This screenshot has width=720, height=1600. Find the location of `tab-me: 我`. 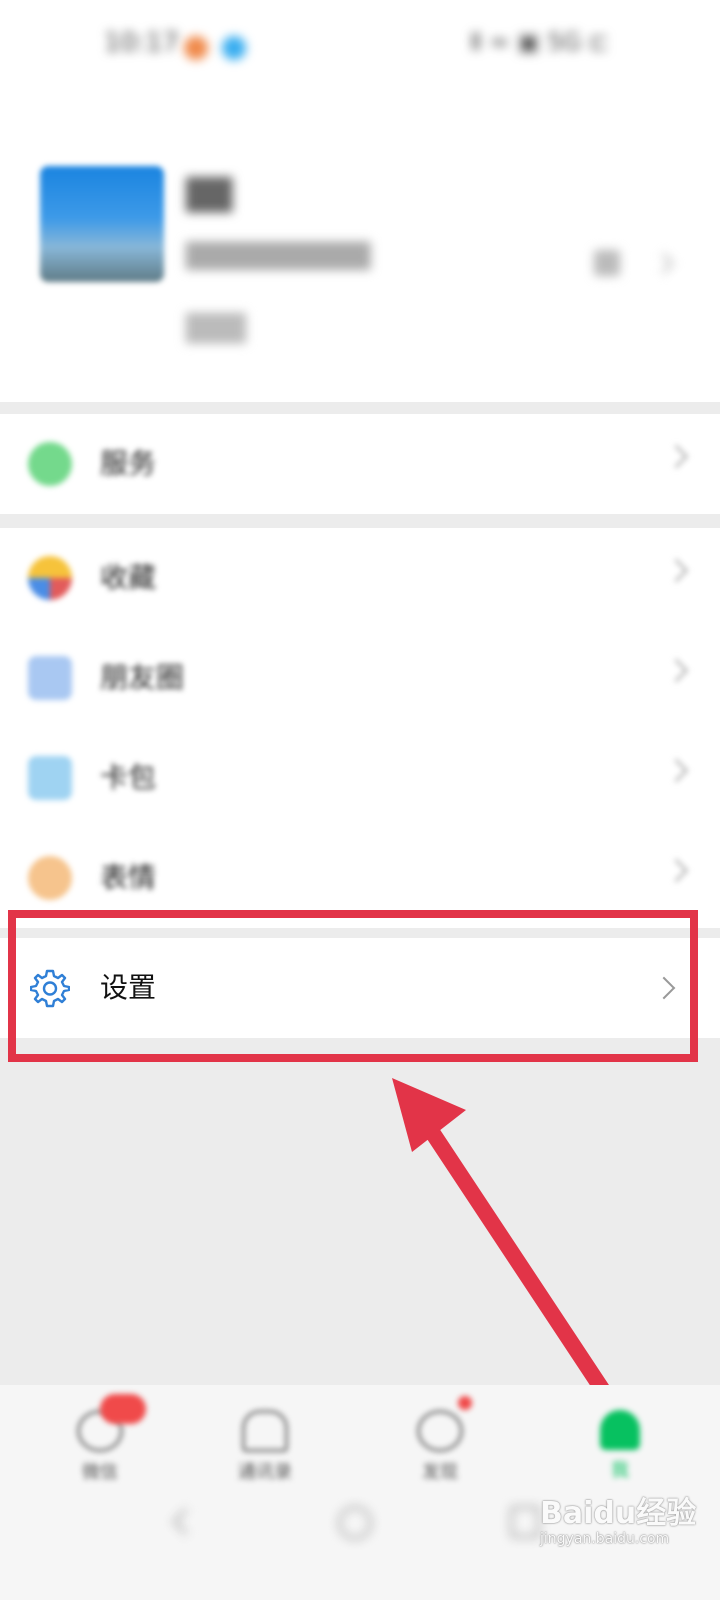

tab-me: 我 is located at coordinates (620, 1450).